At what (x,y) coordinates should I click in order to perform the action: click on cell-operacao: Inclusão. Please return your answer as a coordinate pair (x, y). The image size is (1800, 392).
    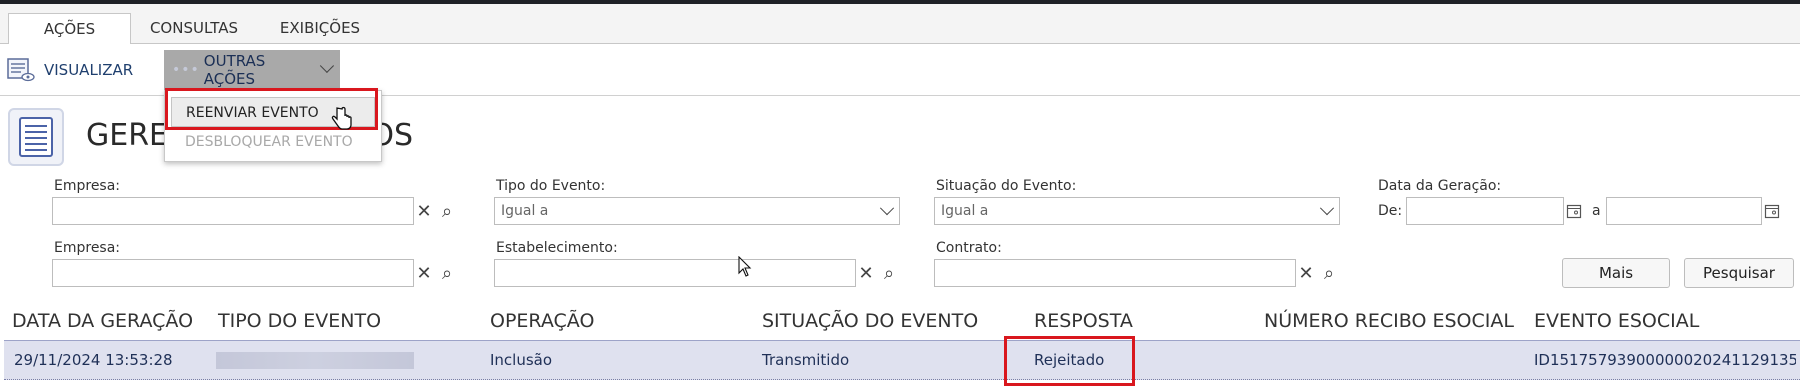
    Looking at the image, I should click on (521, 360).